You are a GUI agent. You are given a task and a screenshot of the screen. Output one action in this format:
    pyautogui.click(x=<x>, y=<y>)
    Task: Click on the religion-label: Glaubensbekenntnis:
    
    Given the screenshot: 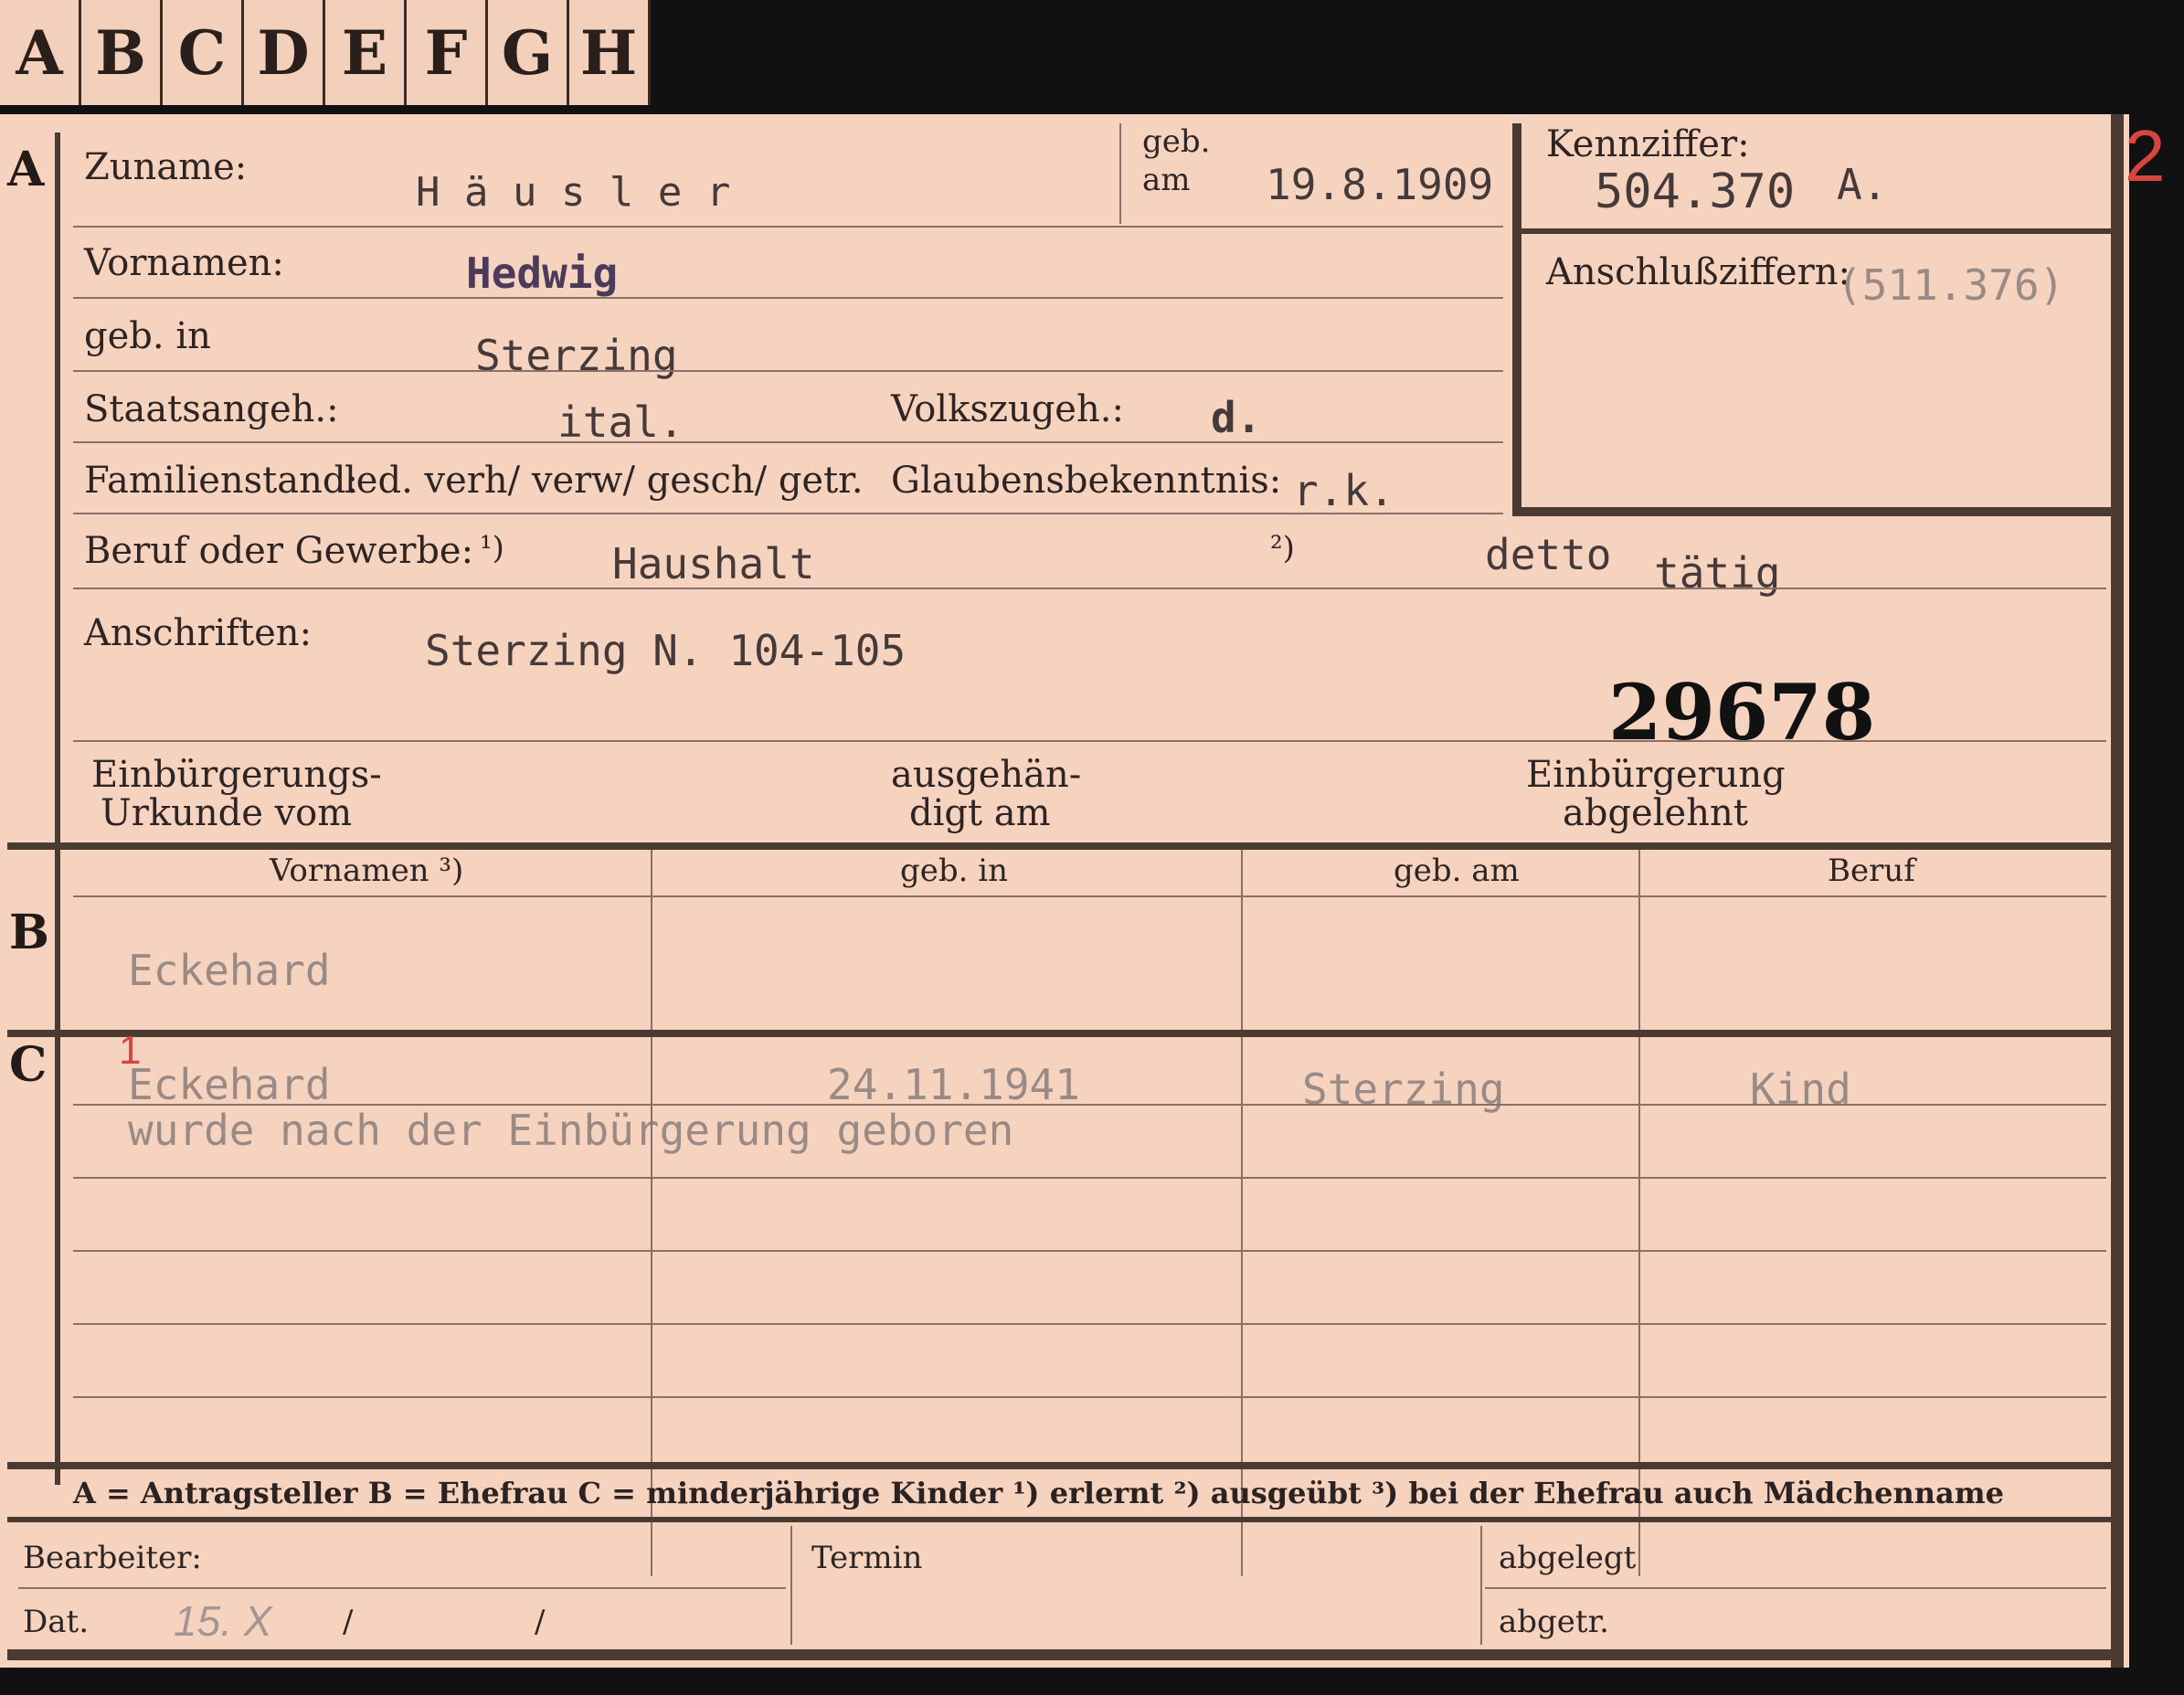 What is the action you would take?
    pyautogui.click(x=1086, y=481)
    